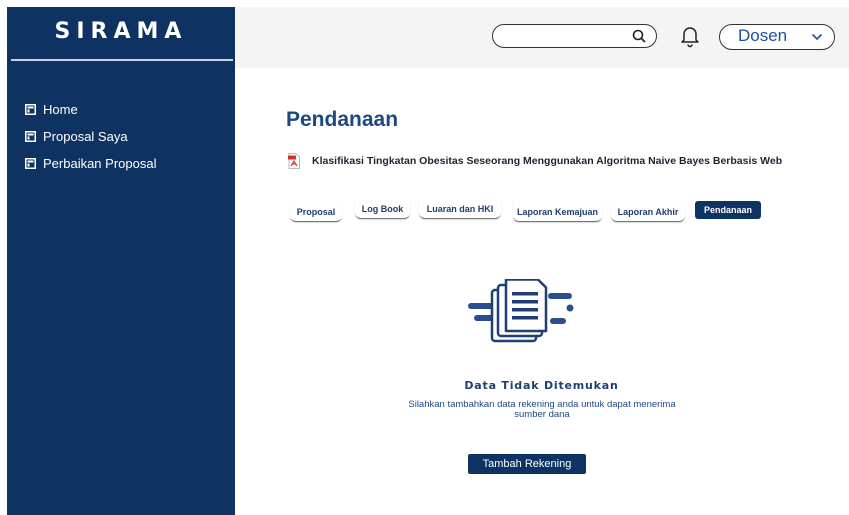 This screenshot has height=515, width=849. I want to click on tab-laporan-kemajuan: Laporan Kemajuan, so click(557, 212).